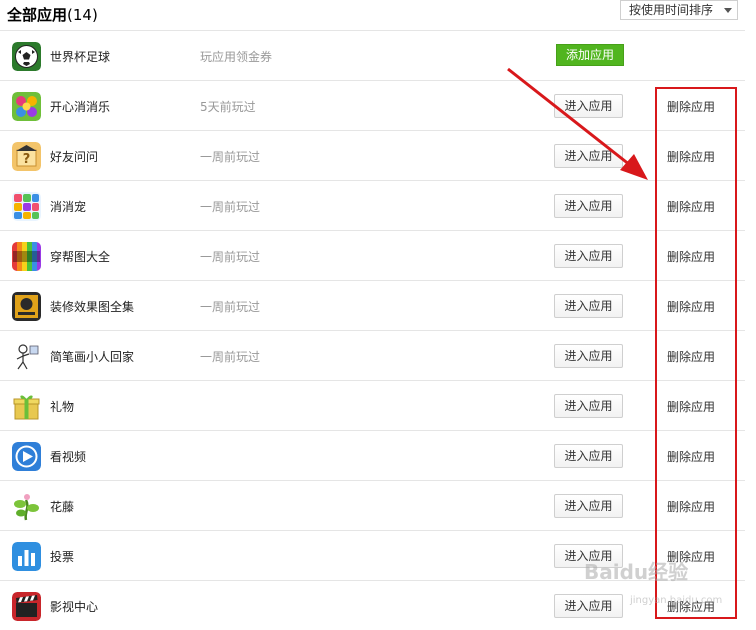  I want to click on watermark-url: jingyan.baidu.com, so click(676, 600).